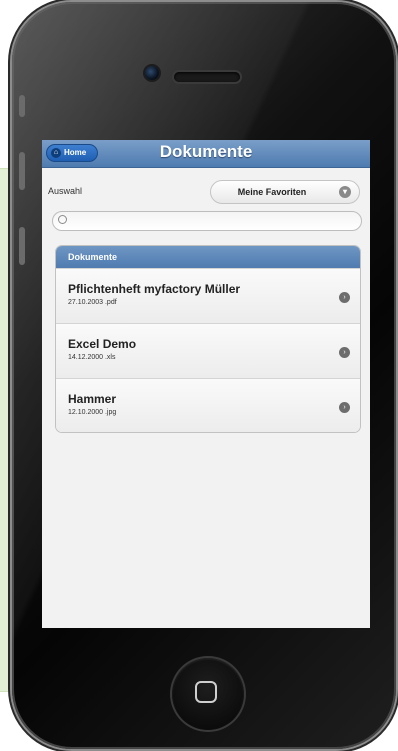  I want to click on volume-down-button, so click(22, 246).